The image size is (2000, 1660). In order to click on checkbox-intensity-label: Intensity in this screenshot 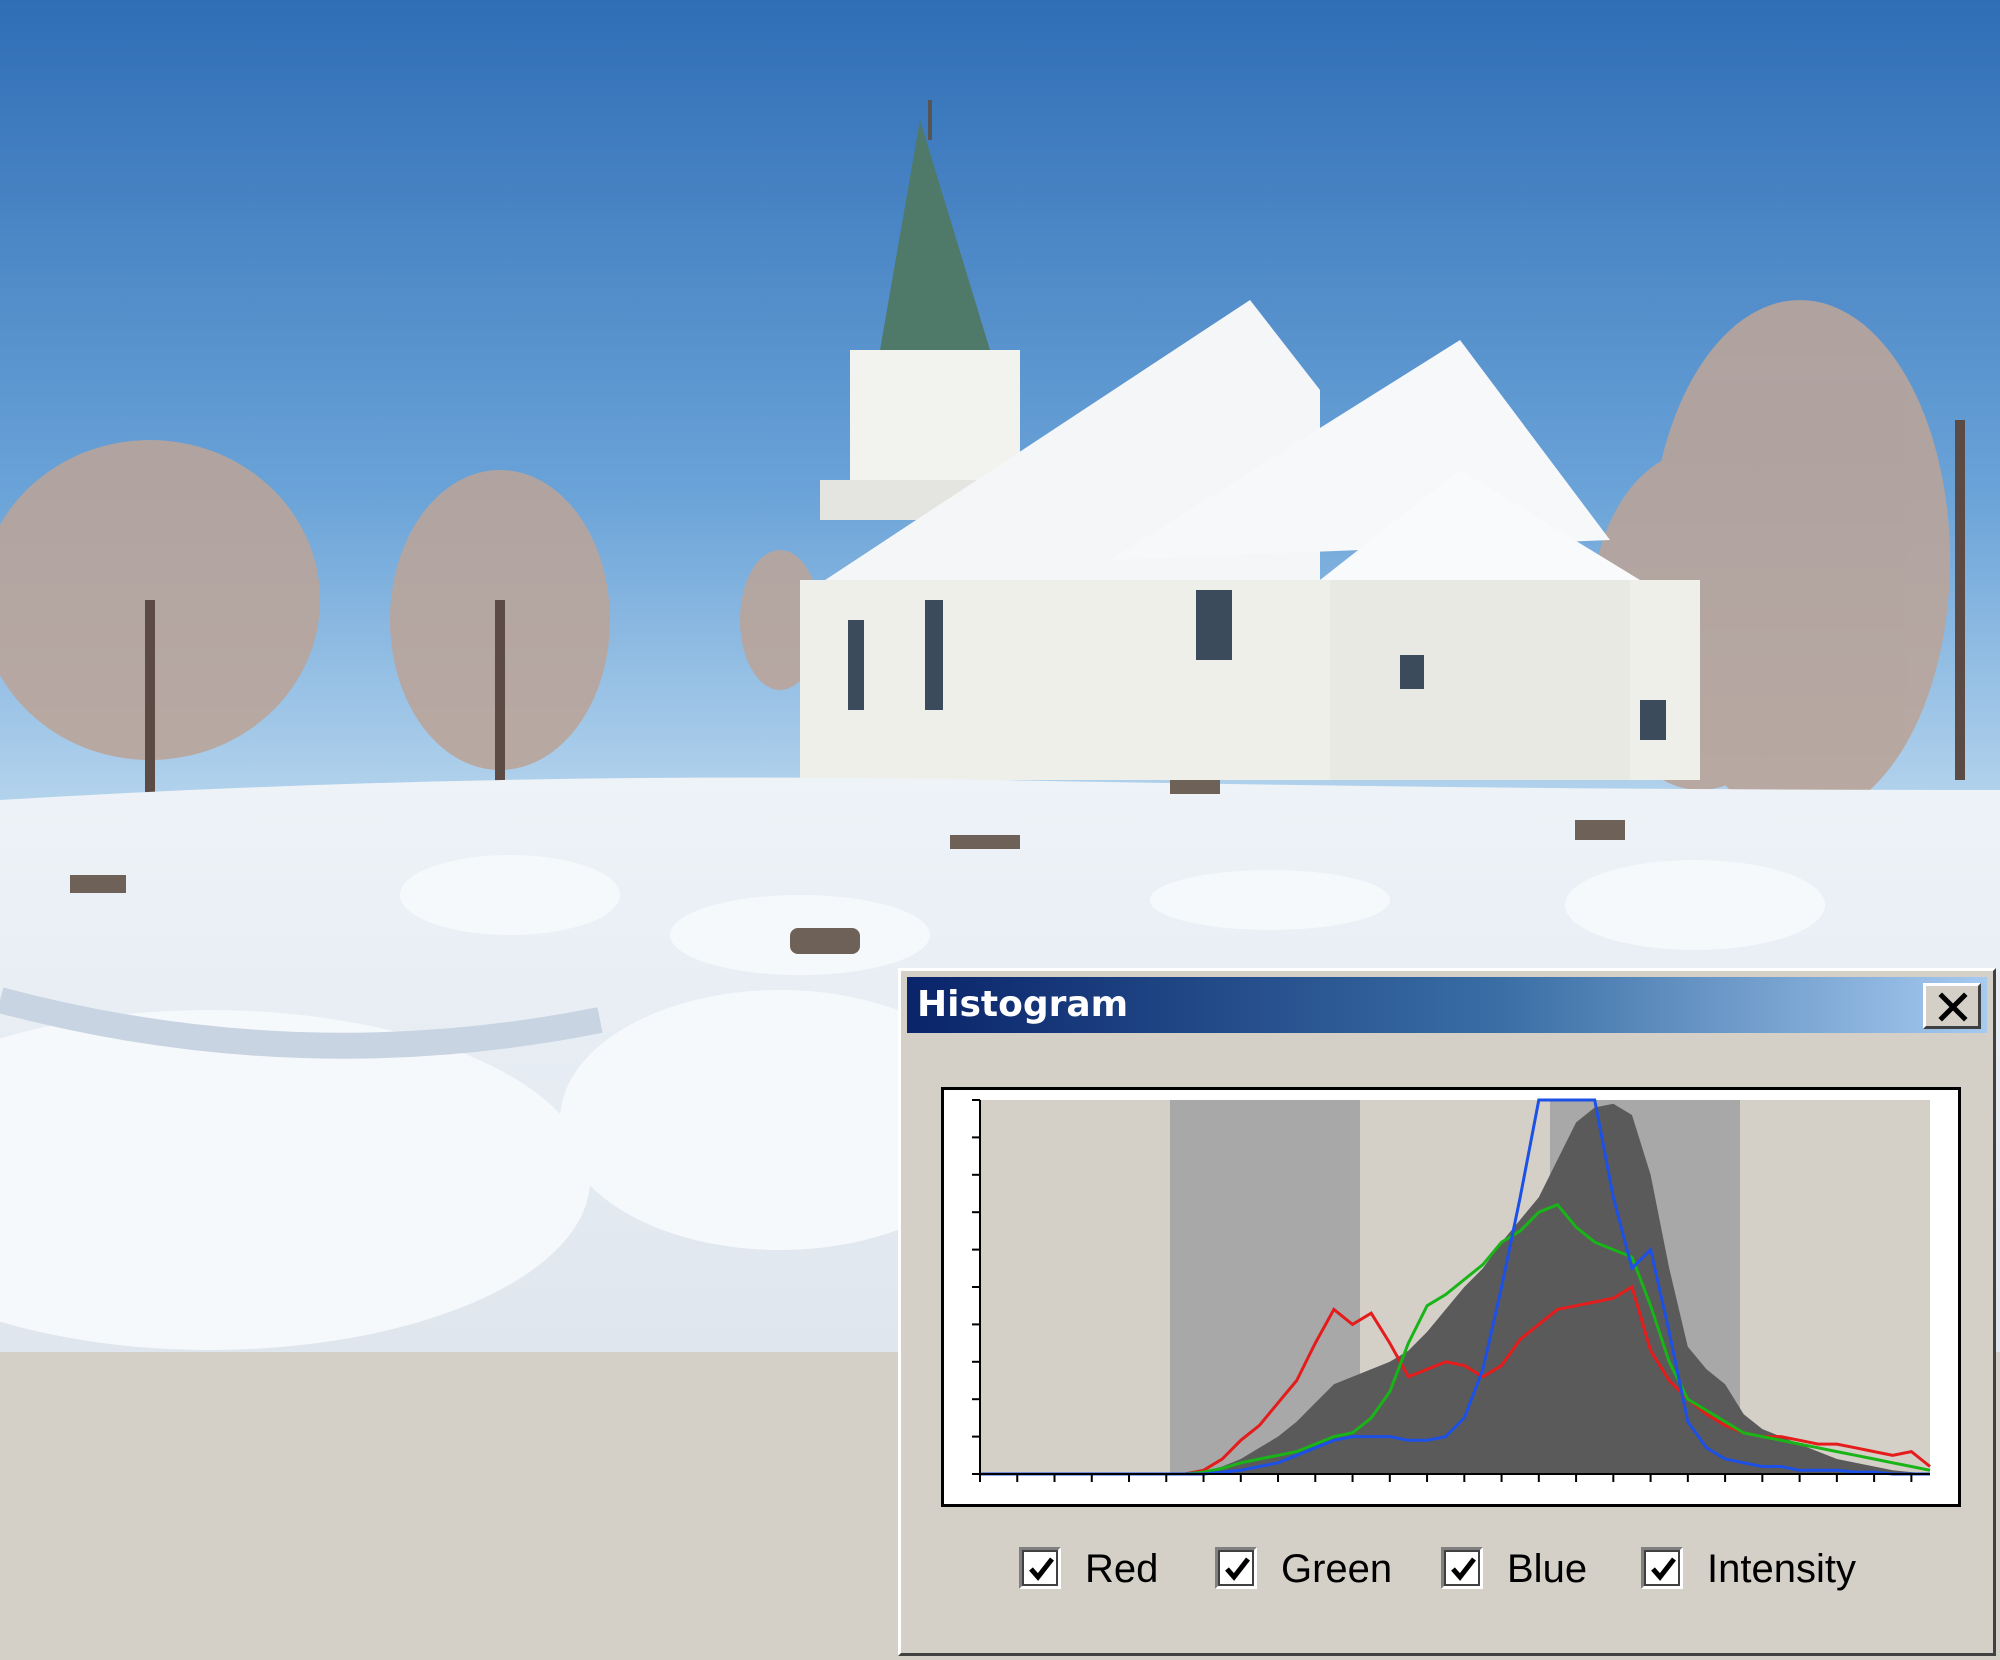, I will do `click(1781, 1569)`.